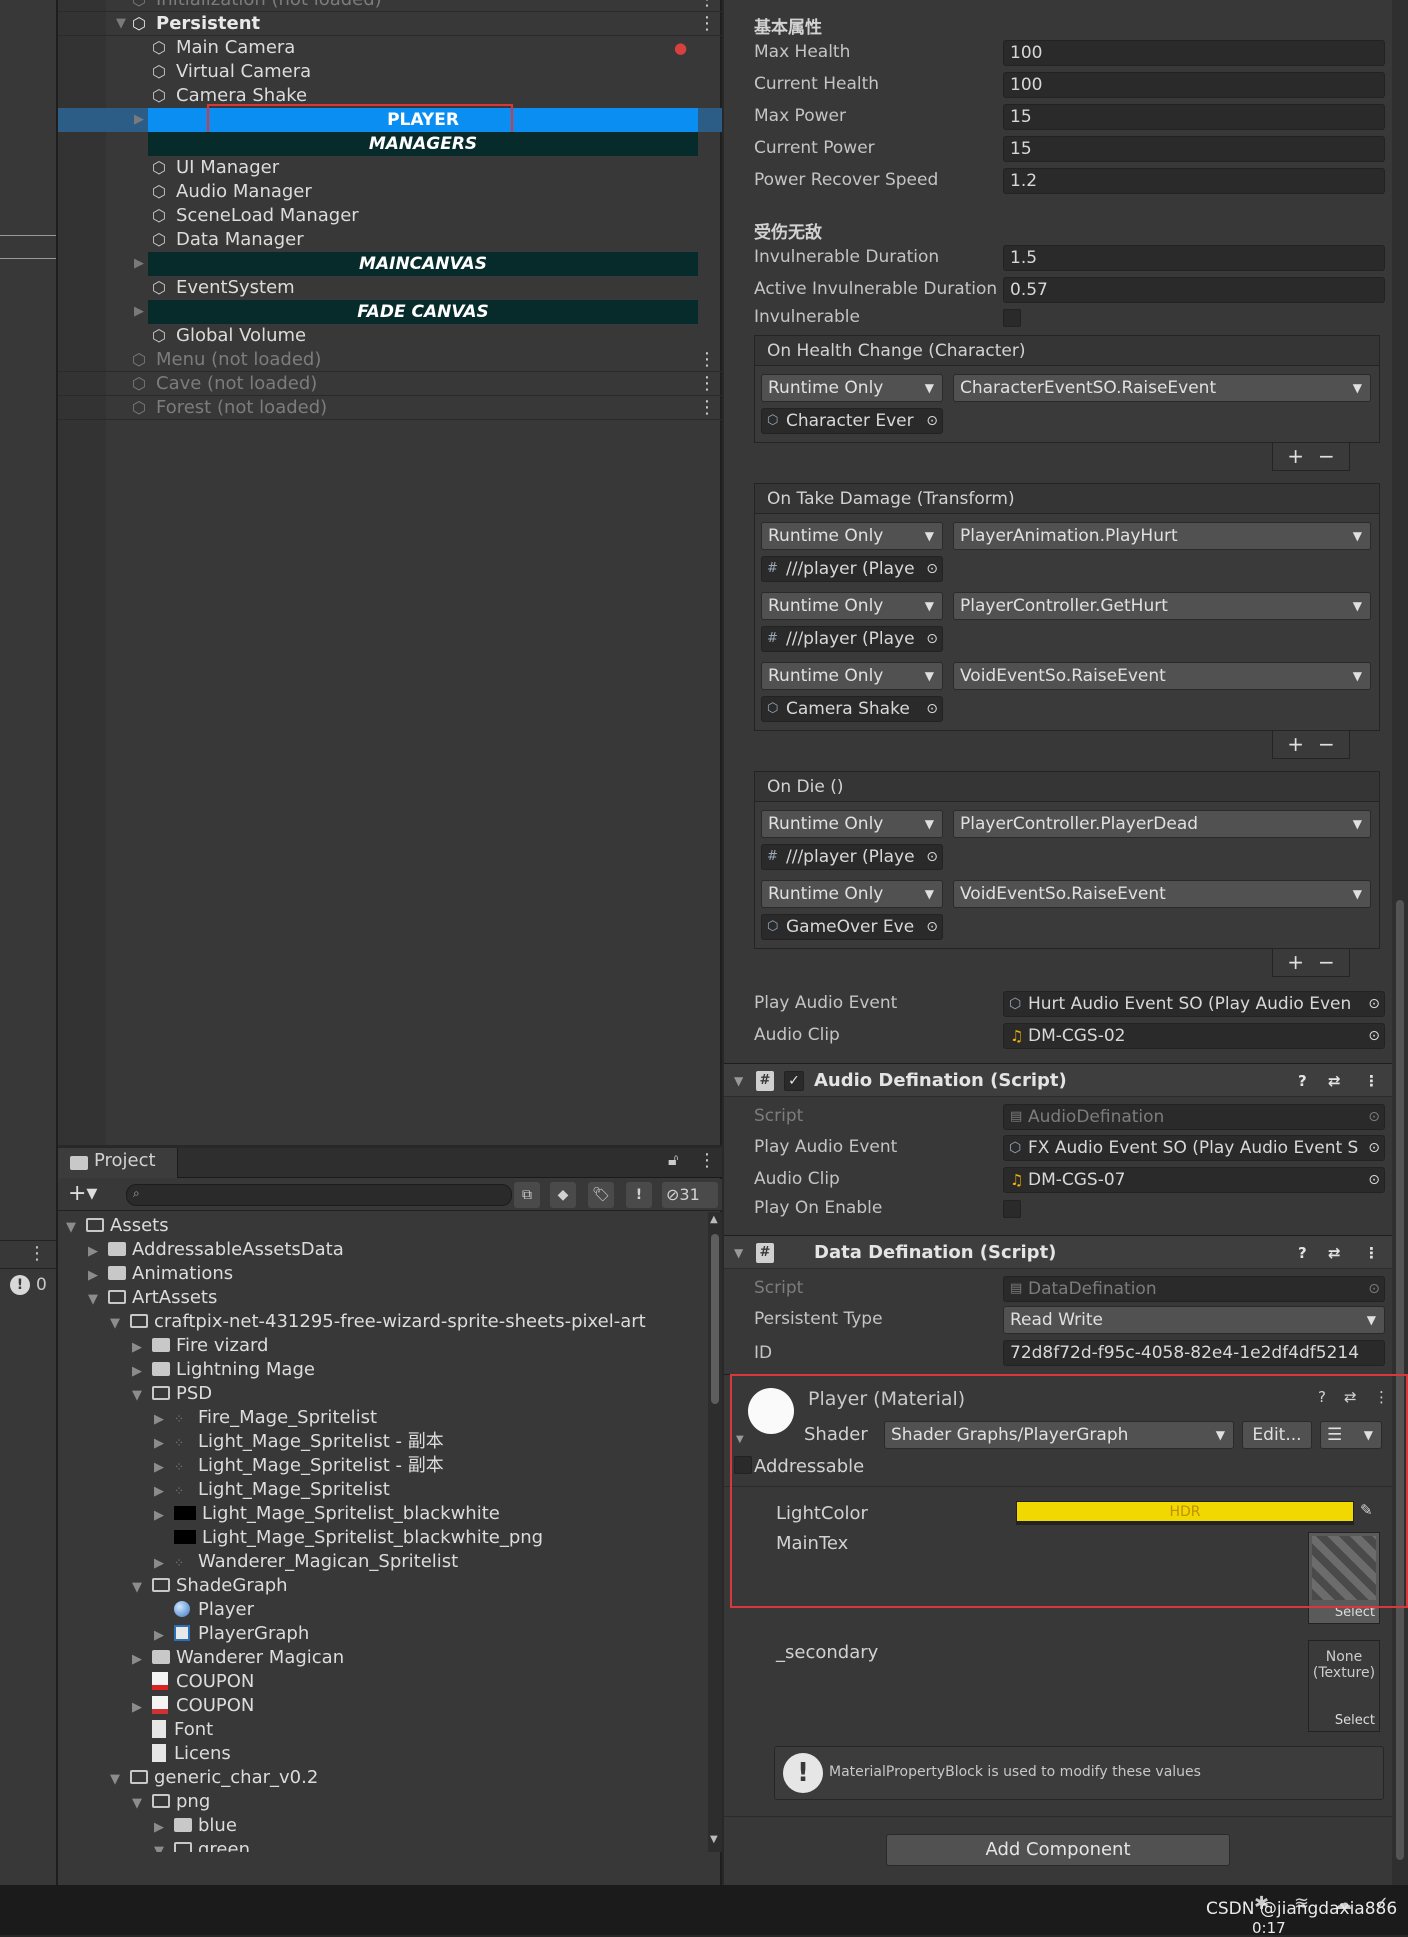 The width and height of the screenshot is (1408, 1937). What do you see at coordinates (390, 264) in the screenshot?
I see `hierarchy-row: MAINCANVAS ▶` at bounding box center [390, 264].